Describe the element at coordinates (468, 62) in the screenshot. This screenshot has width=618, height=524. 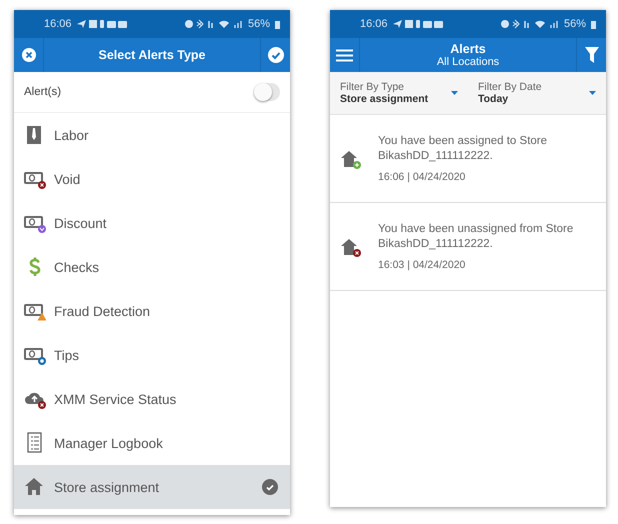
I see `screen-subtitle: All Locations` at that location.